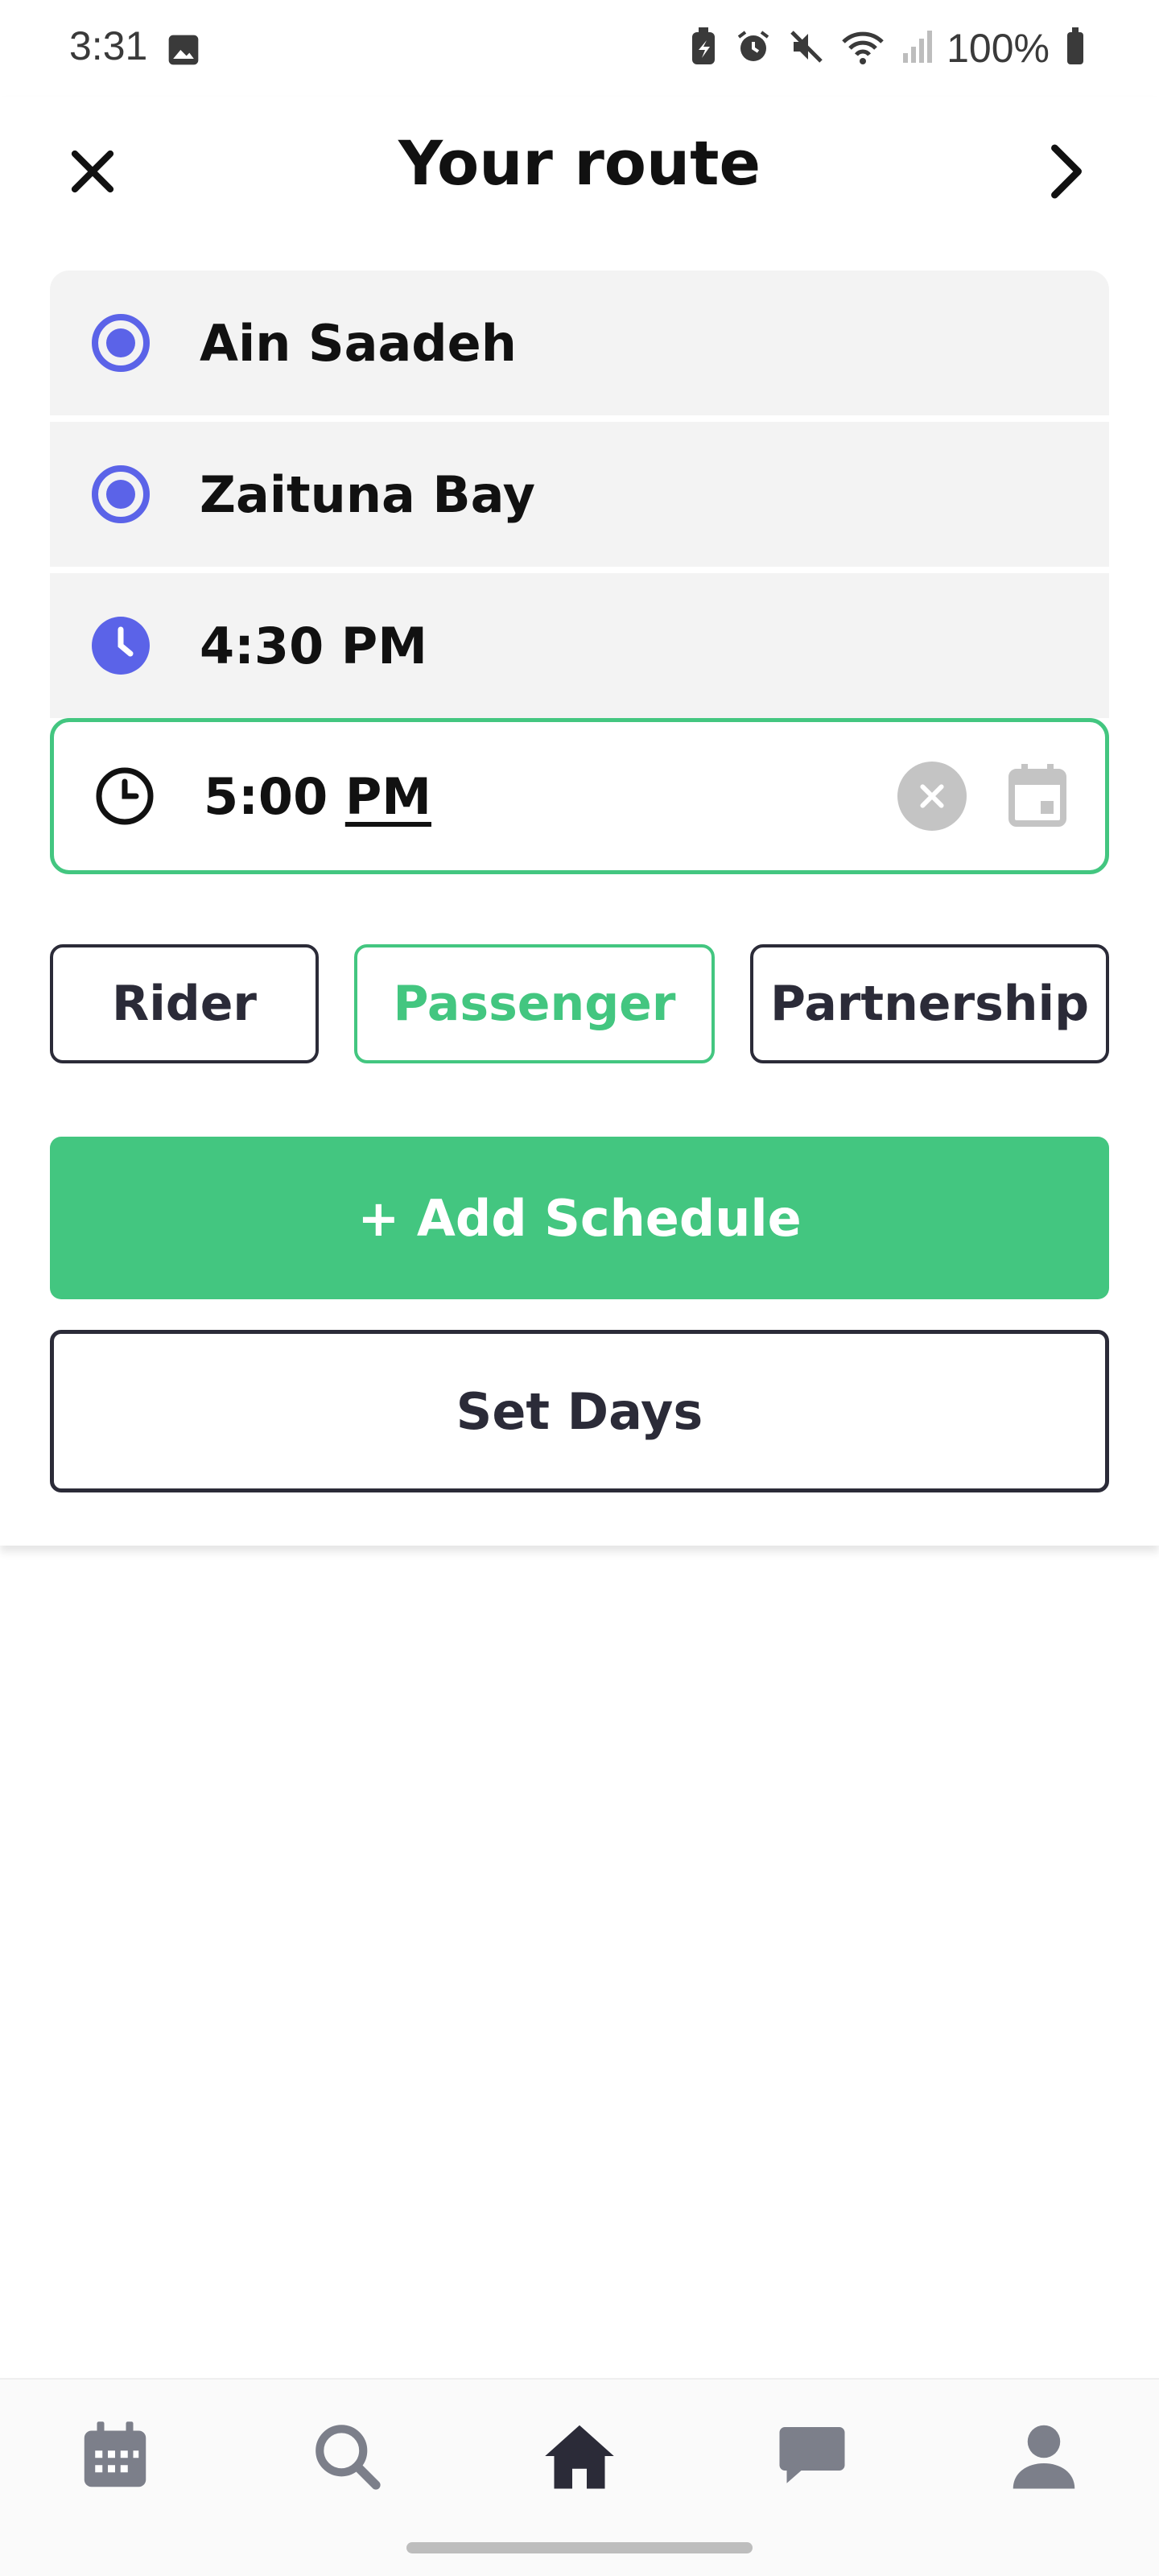 The height and width of the screenshot is (2576, 1159). I want to click on alarm-icon, so click(753, 48).